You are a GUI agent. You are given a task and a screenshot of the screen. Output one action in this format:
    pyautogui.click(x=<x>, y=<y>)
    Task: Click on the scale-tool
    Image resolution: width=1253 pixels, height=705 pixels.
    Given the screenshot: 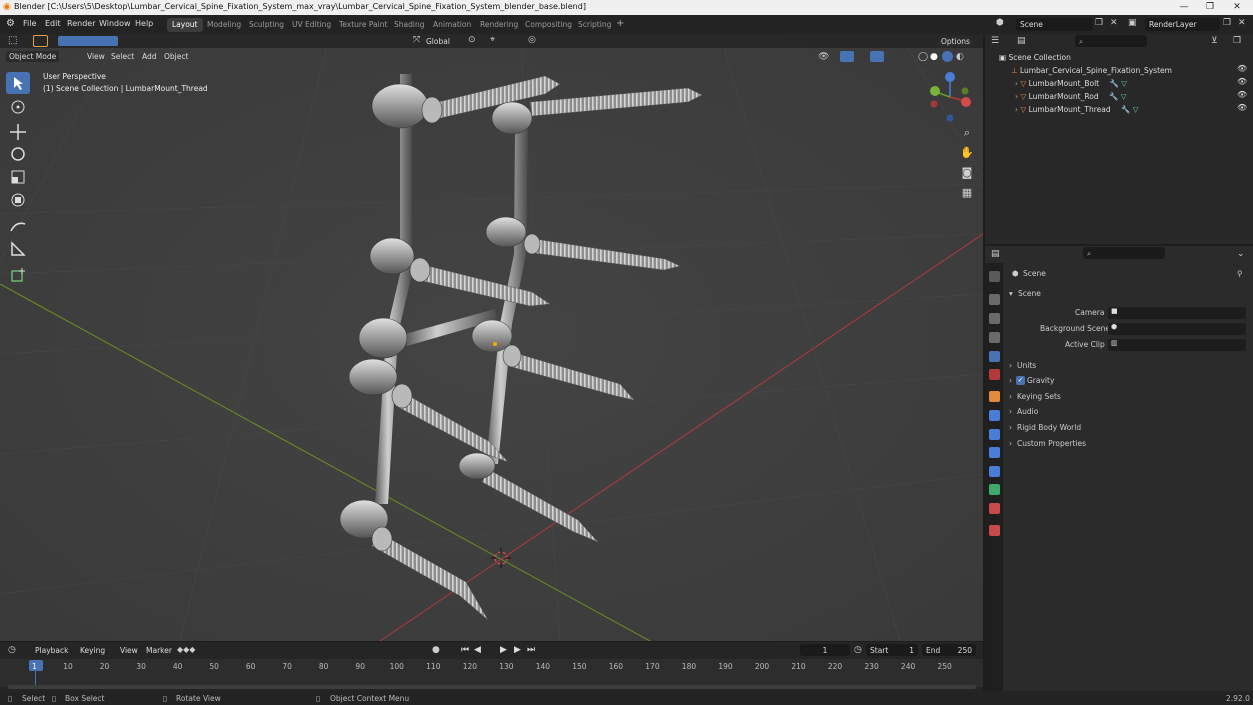 What is the action you would take?
    pyautogui.click(x=18, y=177)
    